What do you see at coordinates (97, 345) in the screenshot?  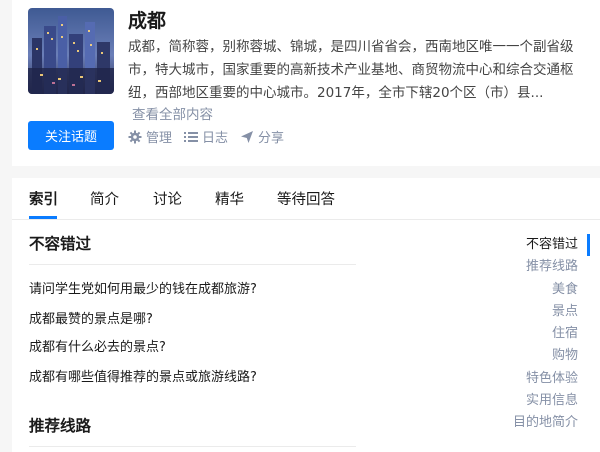 I see `question-link: 成都有什么必去的景点?` at bounding box center [97, 345].